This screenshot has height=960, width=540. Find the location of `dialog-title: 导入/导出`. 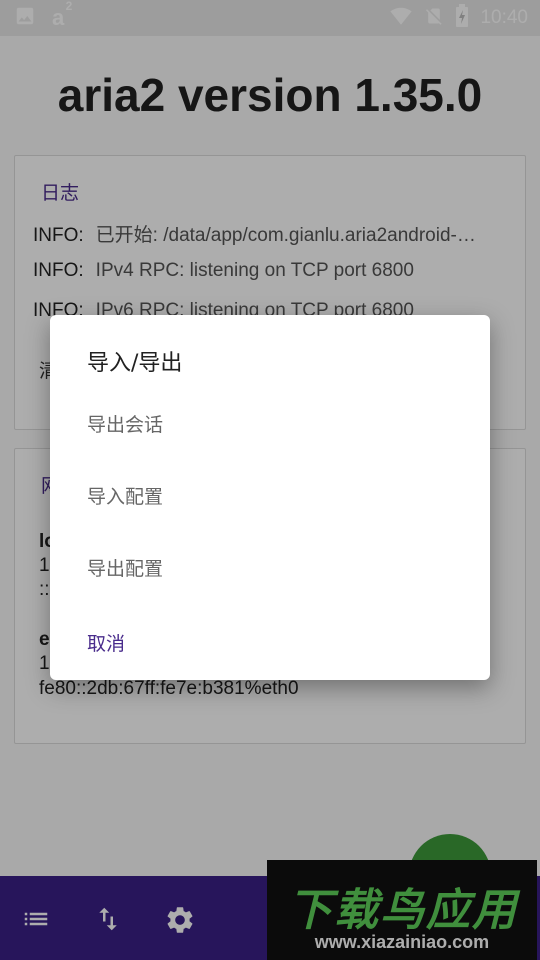

dialog-title: 导入/导出 is located at coordinates (135, 363).